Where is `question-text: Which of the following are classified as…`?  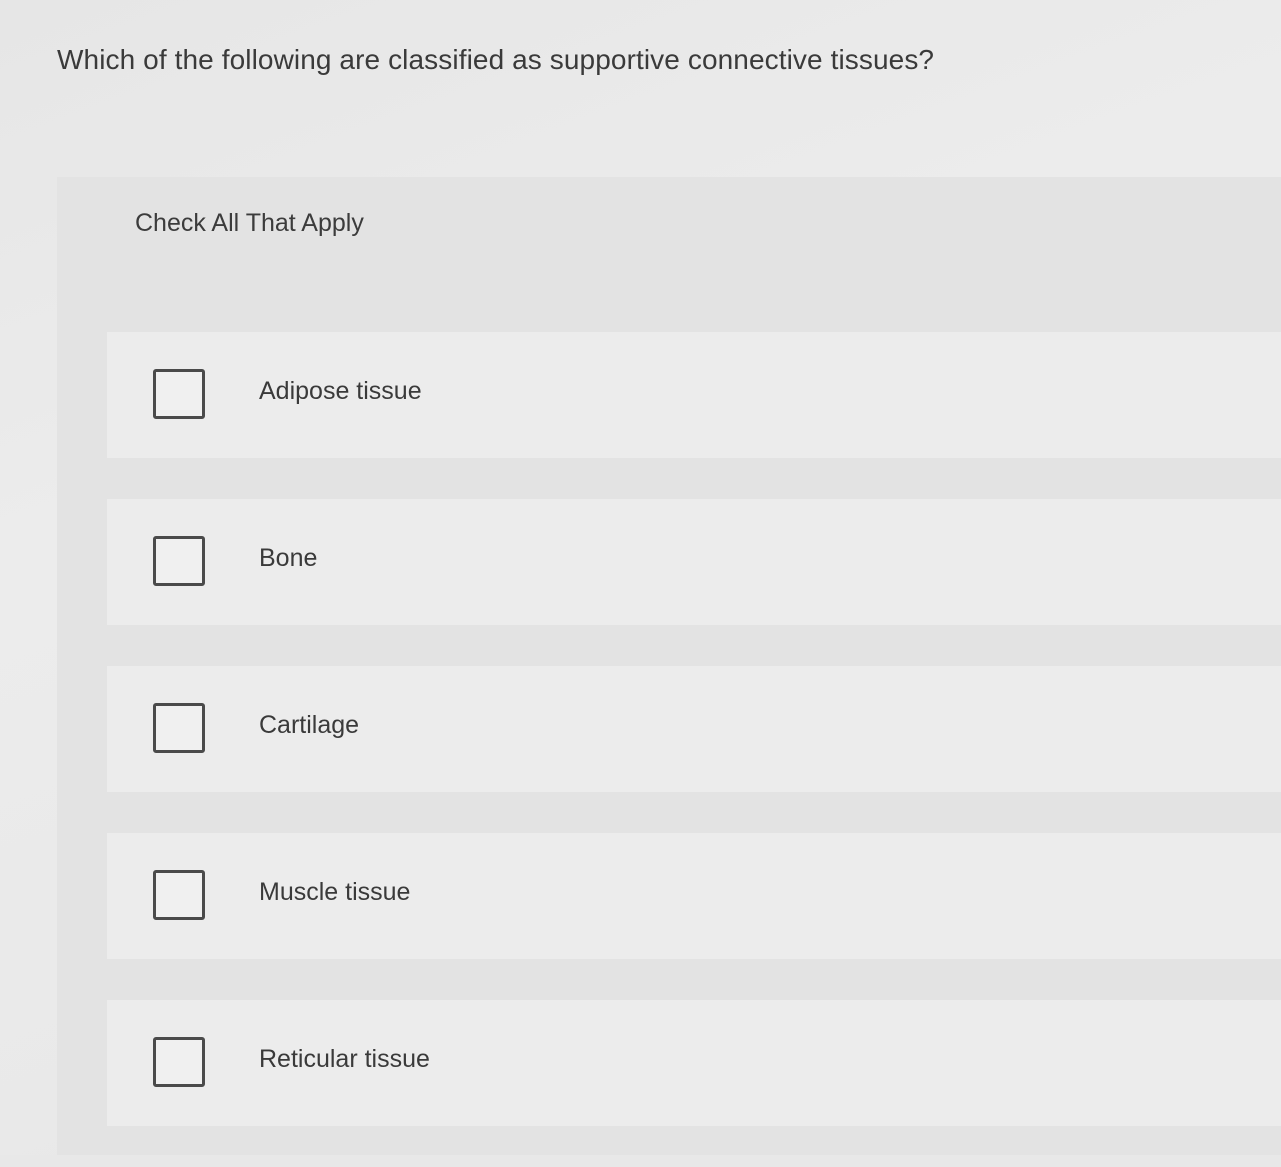 question-text: Which of the following are classified as… is located at coordinates (496, 59).